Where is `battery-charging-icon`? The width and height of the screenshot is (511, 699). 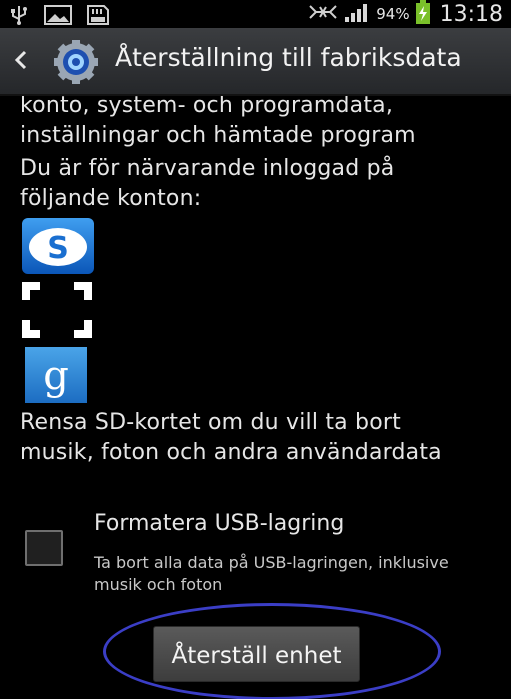
battery-charging-icon is located at coordinates (422, 14).